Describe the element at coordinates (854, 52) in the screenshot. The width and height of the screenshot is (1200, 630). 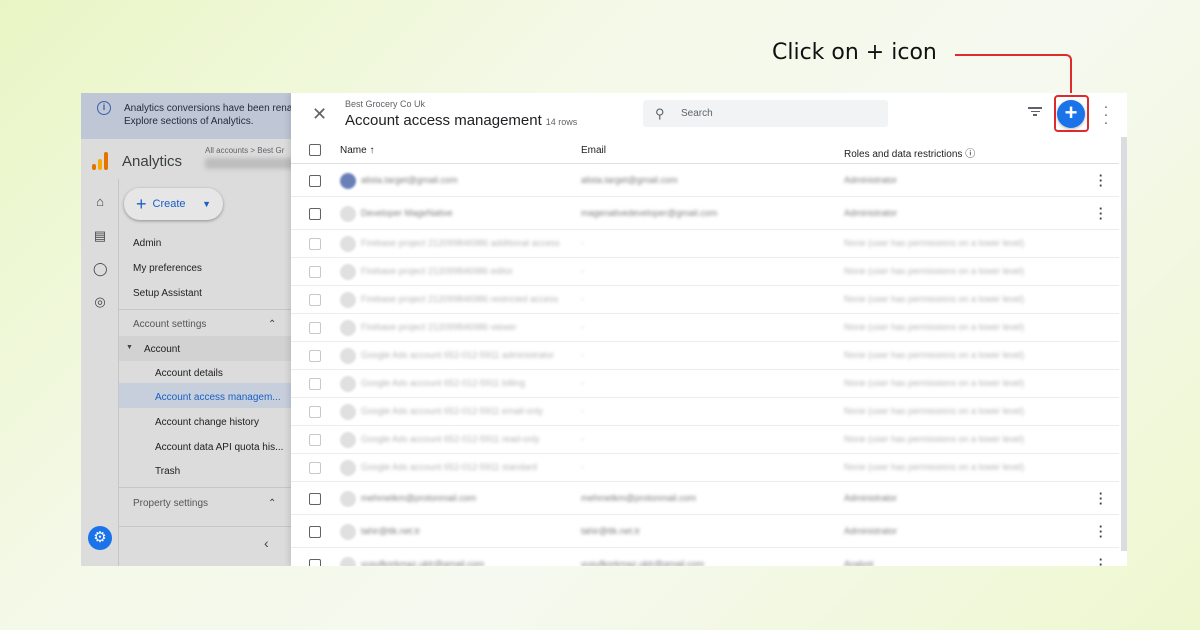
I see `callout-text: Click on + icon` at that location.